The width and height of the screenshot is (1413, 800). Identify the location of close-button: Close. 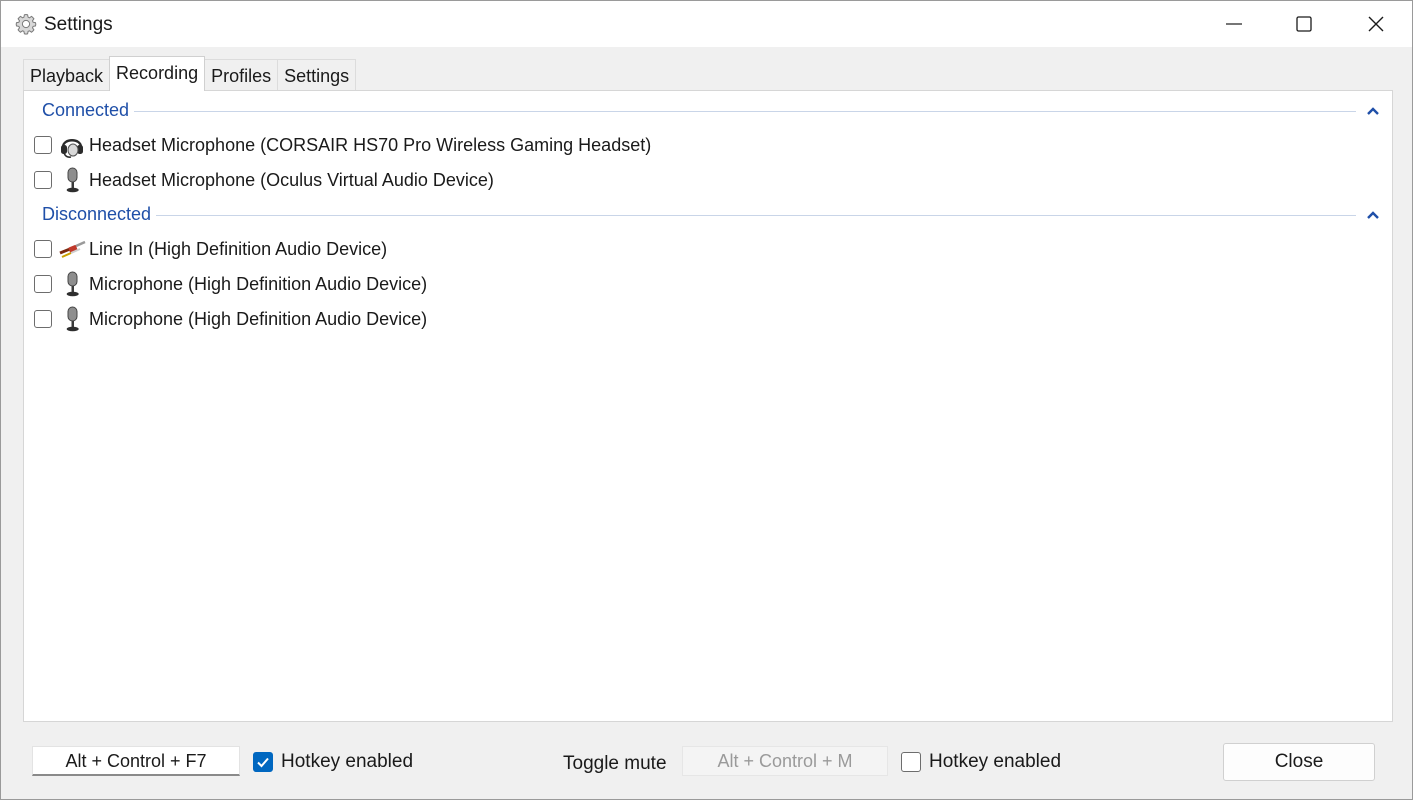
(1299, 762).